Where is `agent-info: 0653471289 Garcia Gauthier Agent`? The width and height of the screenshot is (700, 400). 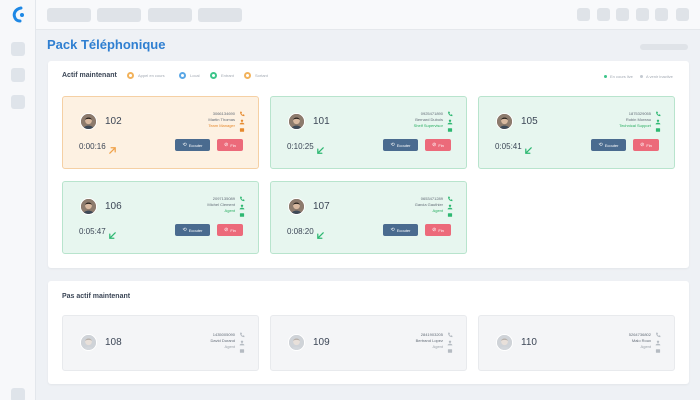 agent-info: 0653471289 Garcia Gauthier Agent is located at coordinates (408, 205).